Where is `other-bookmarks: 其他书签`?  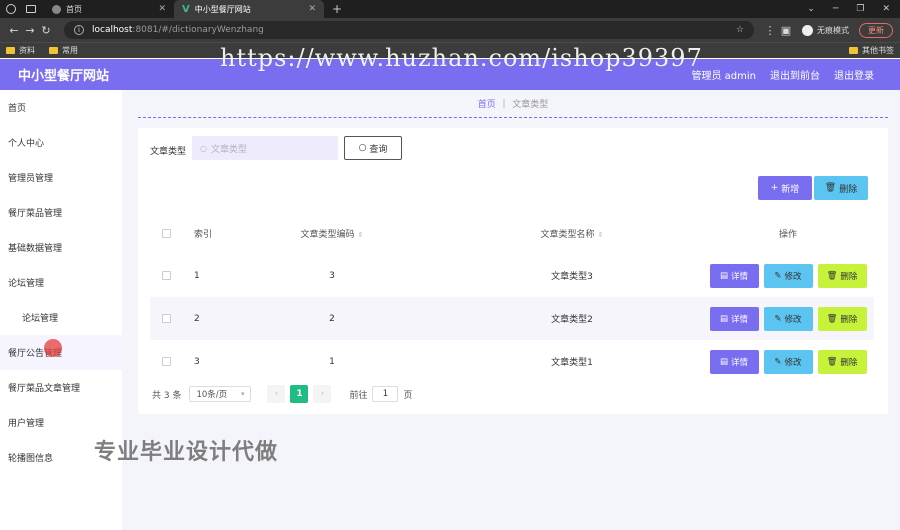
other-bookmarks: 其他书签 is located at coordinates (871, 50).